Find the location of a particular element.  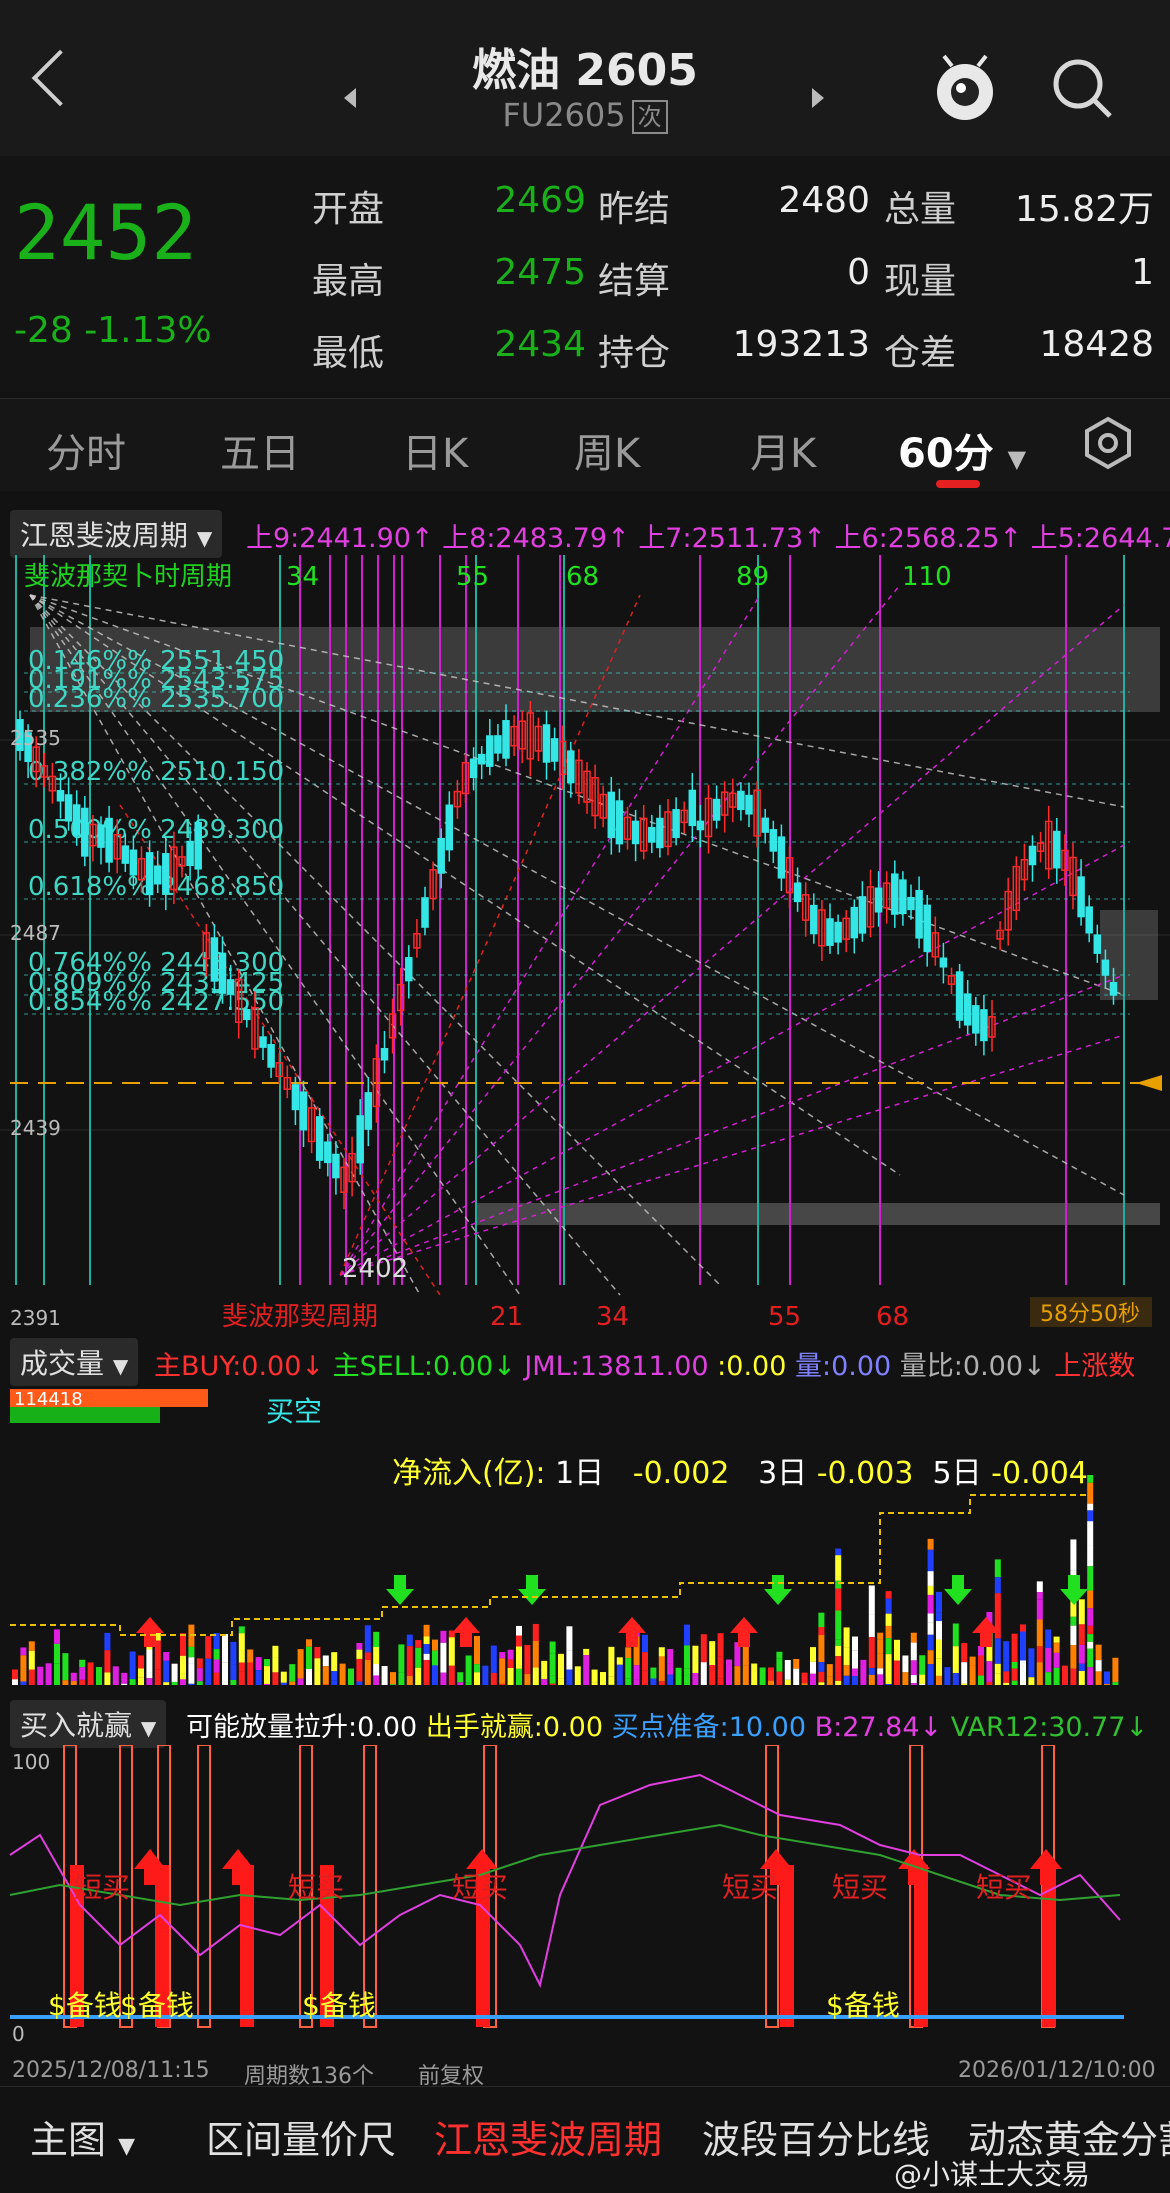

volume-indicator-selector: 成交量 ▼ is located at coordinates (74, 1362).